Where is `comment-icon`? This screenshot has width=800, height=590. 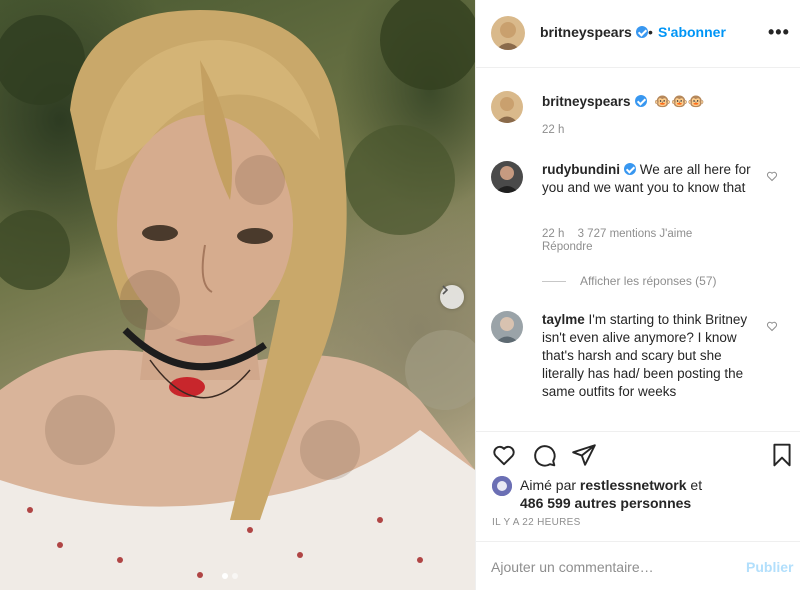 comment-icon is located at coordinates (544, 455).